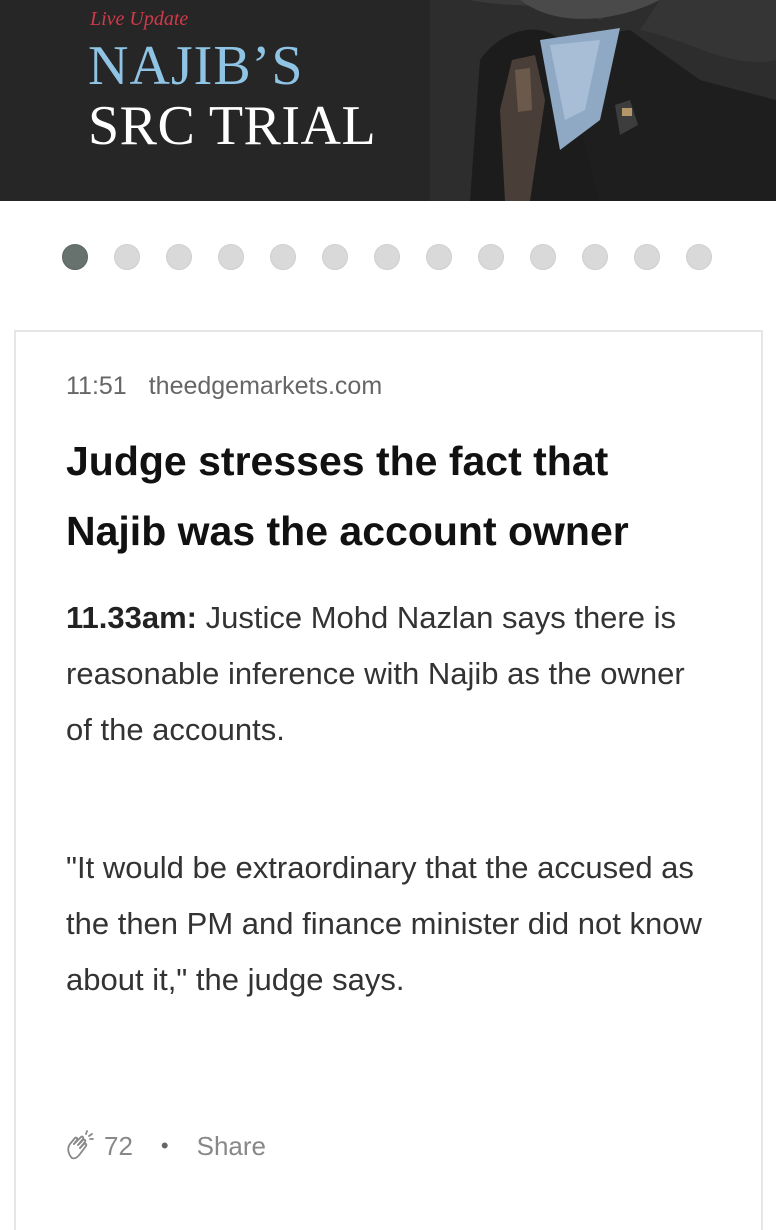 The height and width of the screenshot is (1230, 776). What do you see at coordinates (118, 1145) in the screenshot?
I see `clap-count: 72` at bounding box center [118, 1145].